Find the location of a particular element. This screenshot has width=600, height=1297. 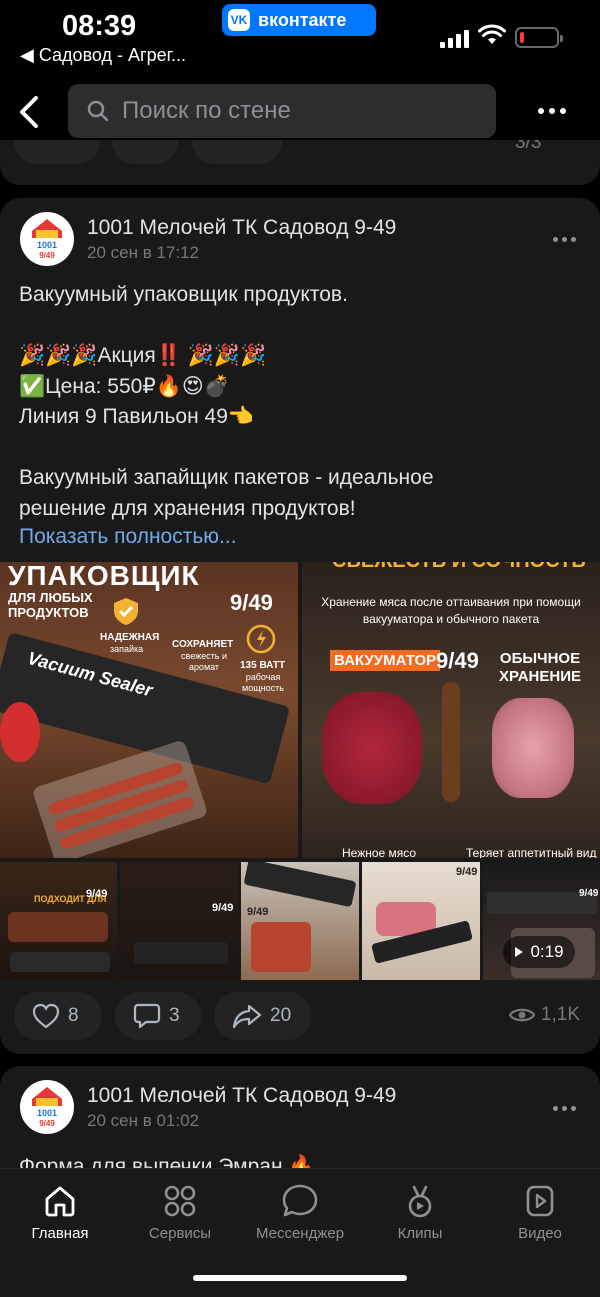

comment-button: 3 is located at coordinates (158, 1016).